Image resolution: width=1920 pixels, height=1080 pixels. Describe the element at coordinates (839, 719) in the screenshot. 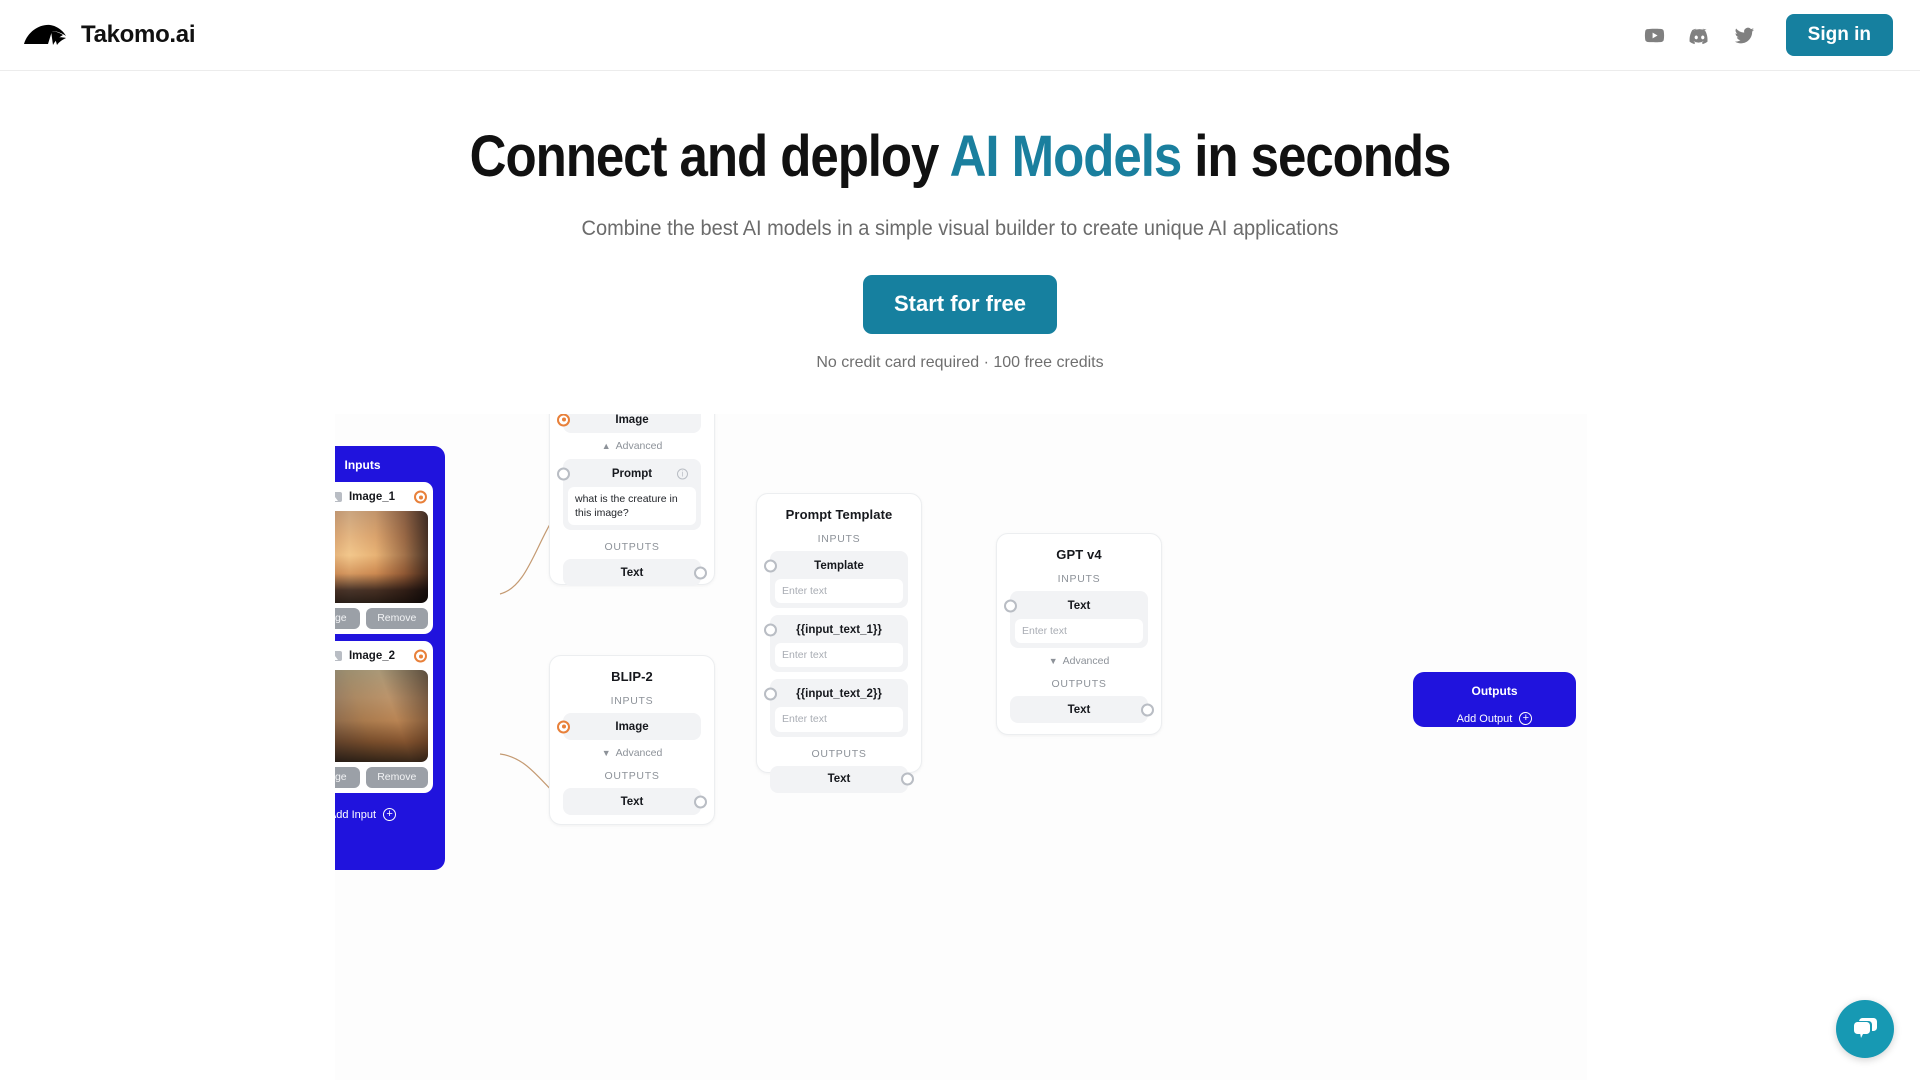

I see `input-text-2-input: Enter text` at that location.